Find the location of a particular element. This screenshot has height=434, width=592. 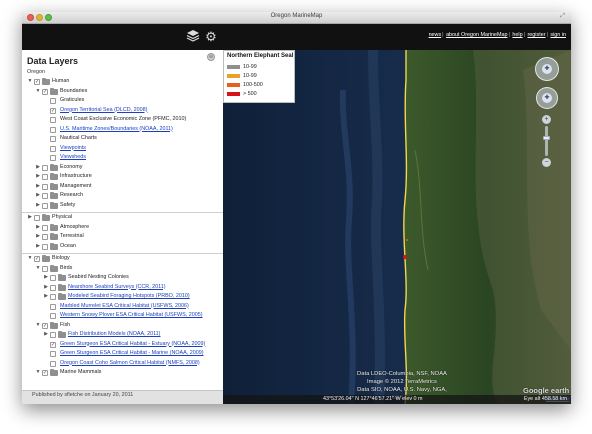

news-link: news is located at coordinates (435, 35).